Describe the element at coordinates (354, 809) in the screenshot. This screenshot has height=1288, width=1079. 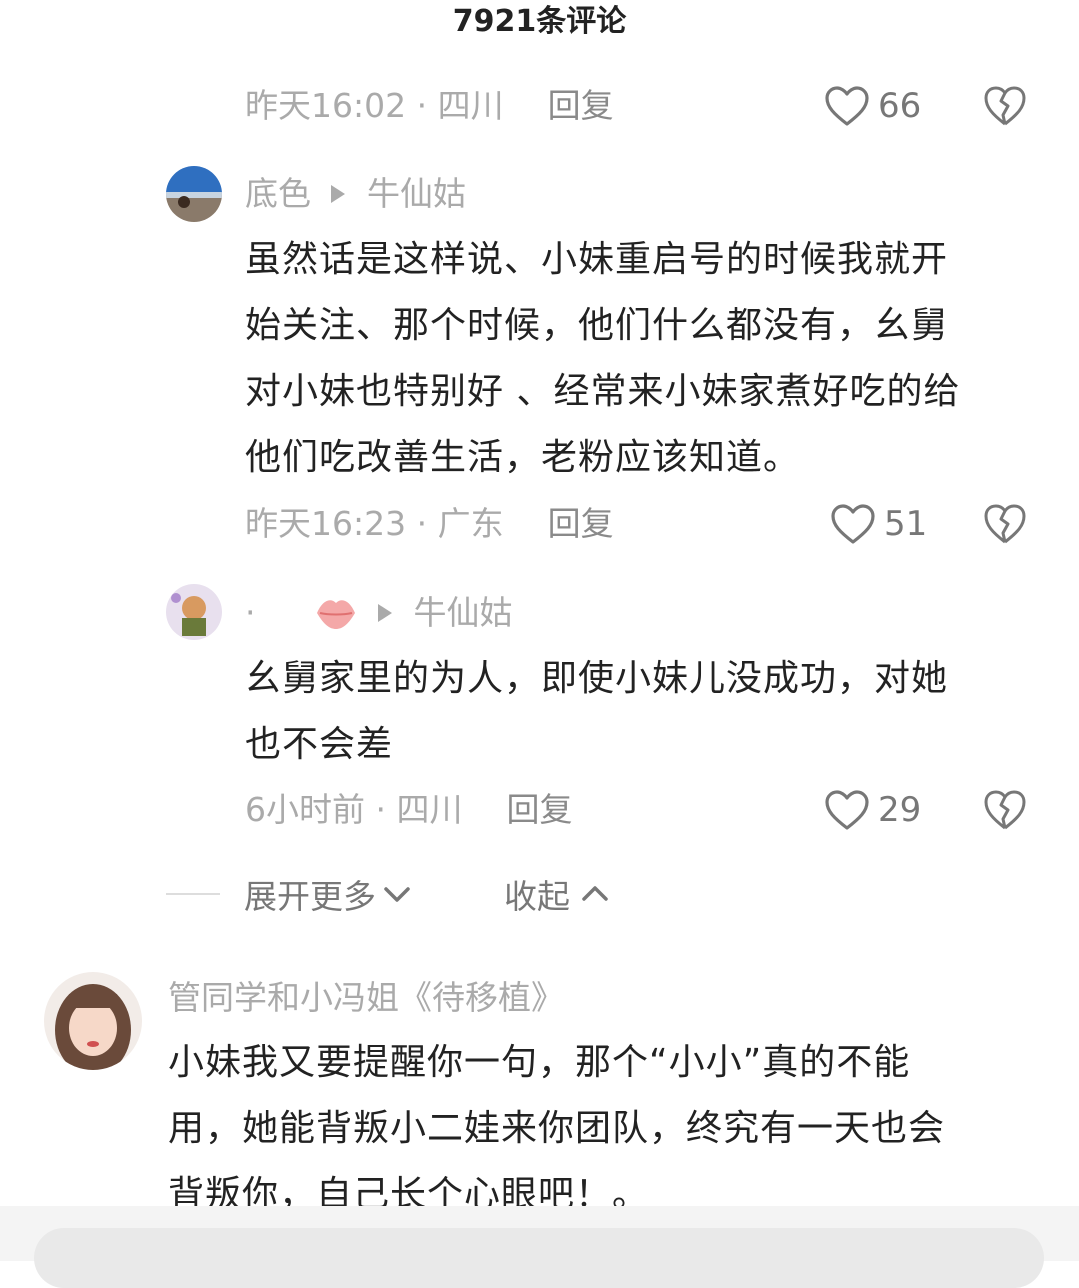
I see `comment-time-location: 6小时前 · 四川` at that location.